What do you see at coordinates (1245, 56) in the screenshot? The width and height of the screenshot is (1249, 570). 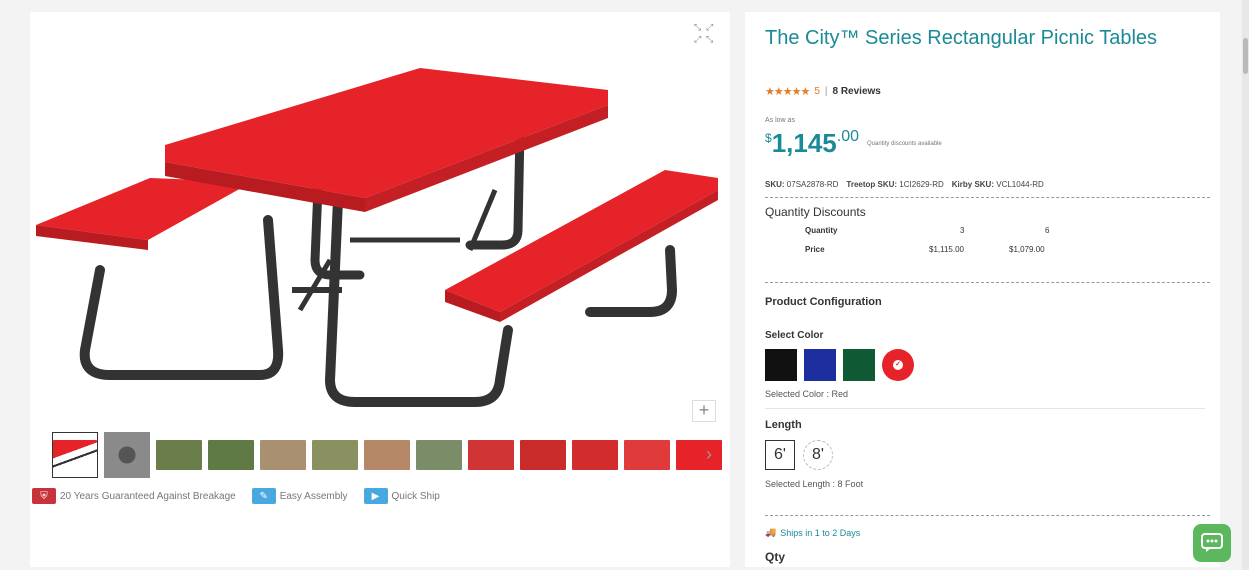 I see `scrollbar-thumb` at bounding box center [1245, 56].